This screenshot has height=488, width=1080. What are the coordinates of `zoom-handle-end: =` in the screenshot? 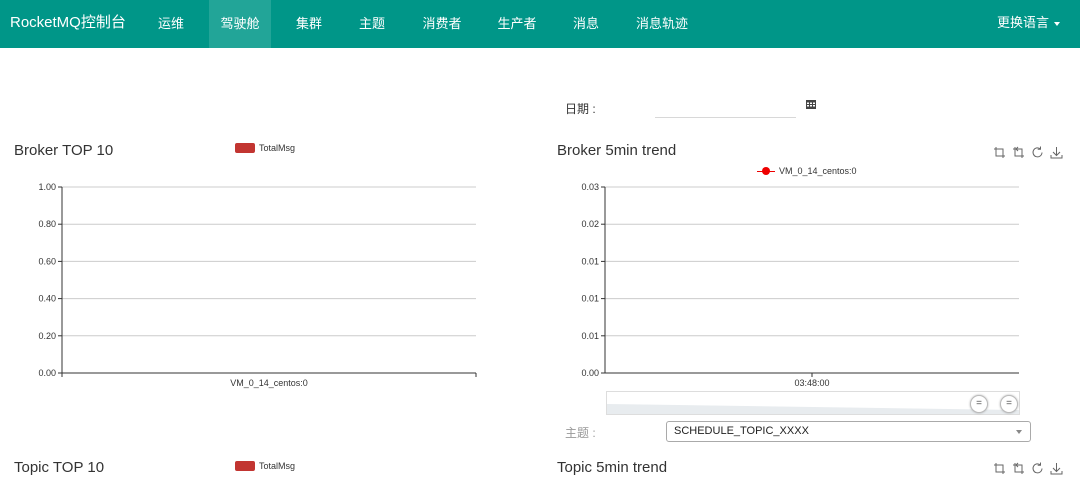 It's located at (1009, 404).